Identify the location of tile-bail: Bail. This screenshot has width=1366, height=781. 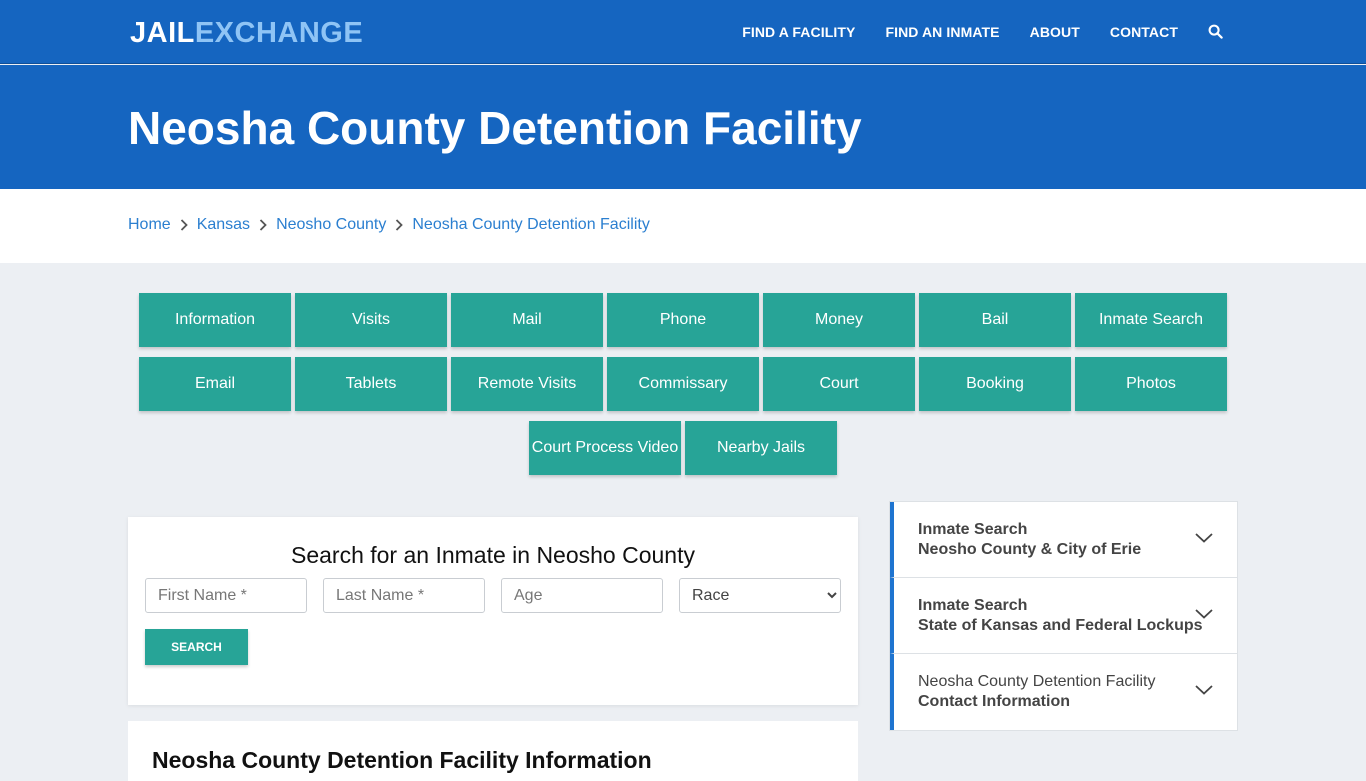
(995, 320).